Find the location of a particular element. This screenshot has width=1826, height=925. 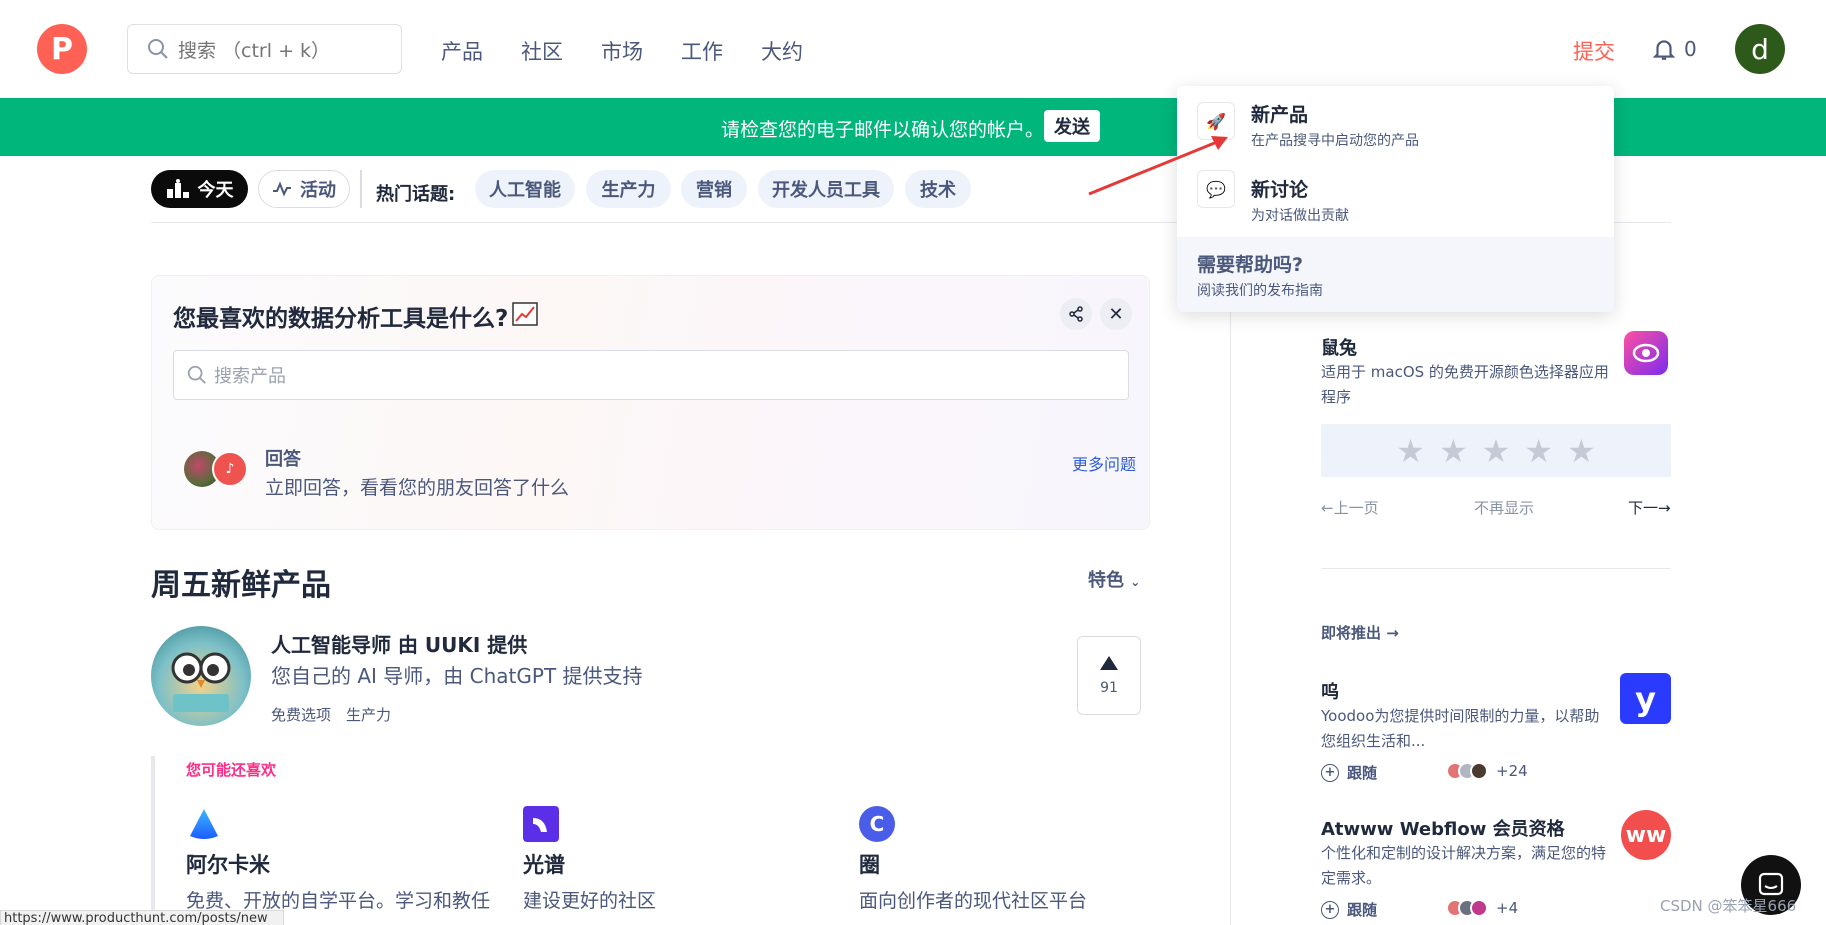

share-icon is located at coordinates (1076, 314).